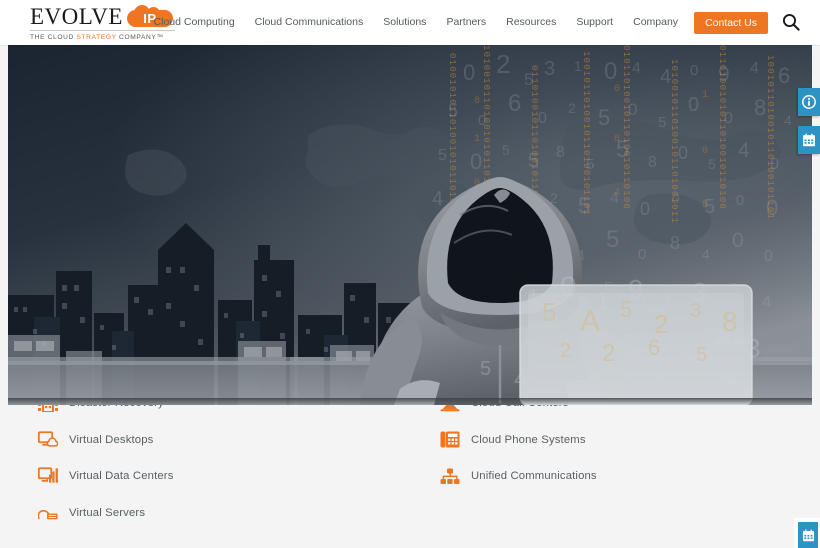 The image size is (820, 548). What do you see at coordinates (534, 476) in the screenshot?
I see `megamenu-item-label: Unified Communications` at bounding box center [534, 476].